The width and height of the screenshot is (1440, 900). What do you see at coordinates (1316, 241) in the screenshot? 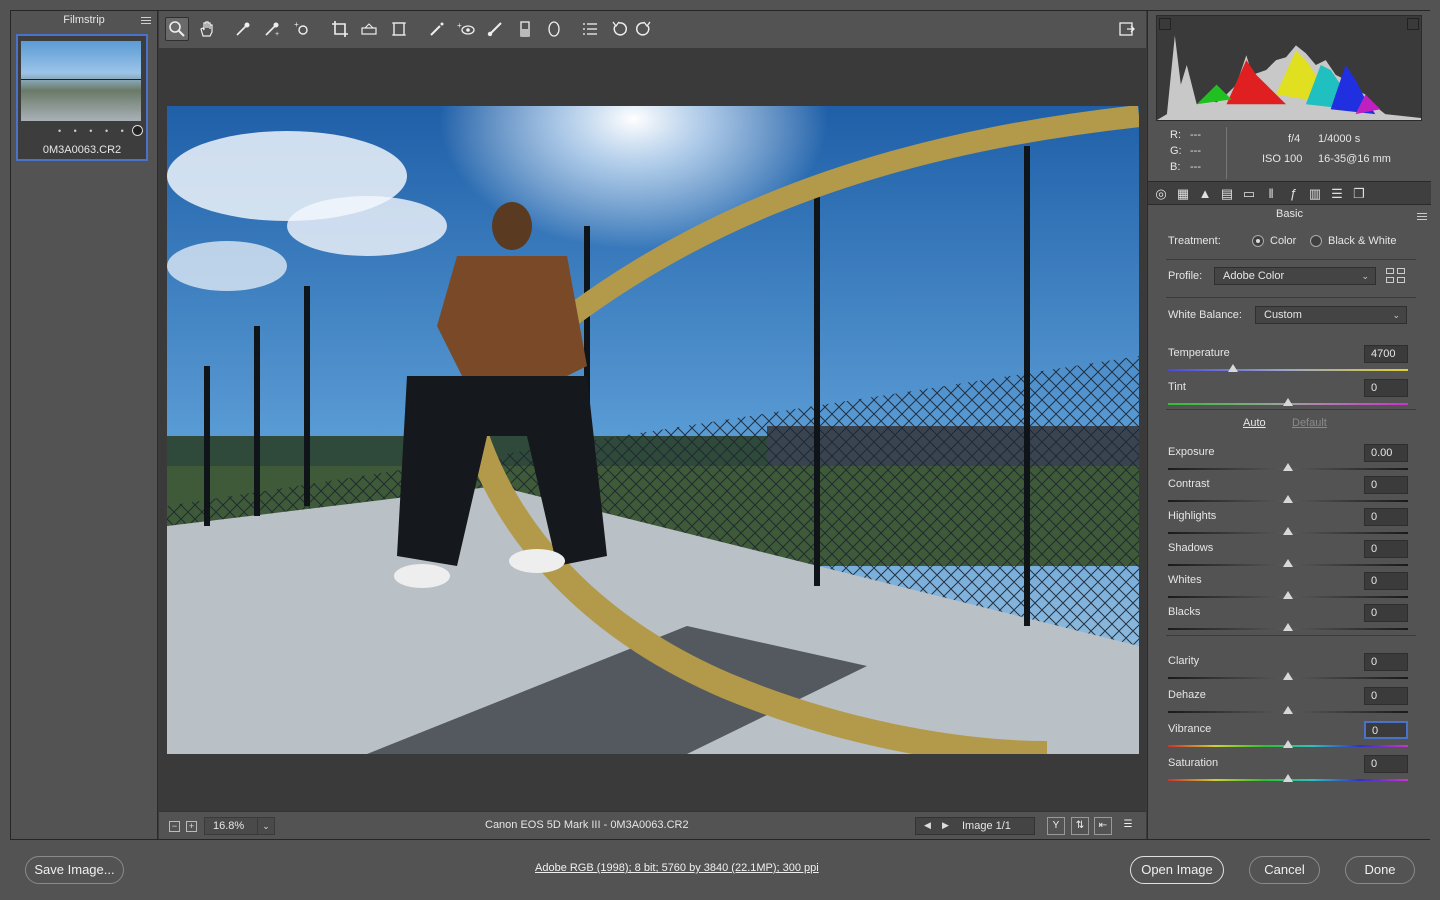
I see `treatment-bw-radio` at bounding box center [1316, 241].